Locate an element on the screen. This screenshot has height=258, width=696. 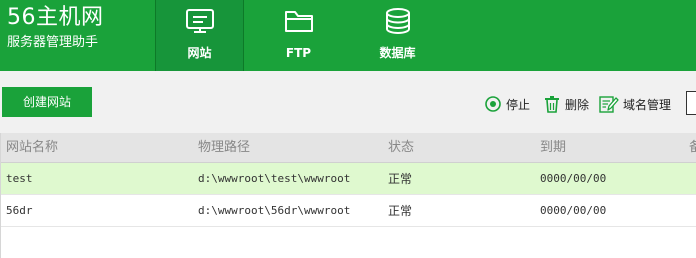
database-icon is located at coordinates (397, 21).